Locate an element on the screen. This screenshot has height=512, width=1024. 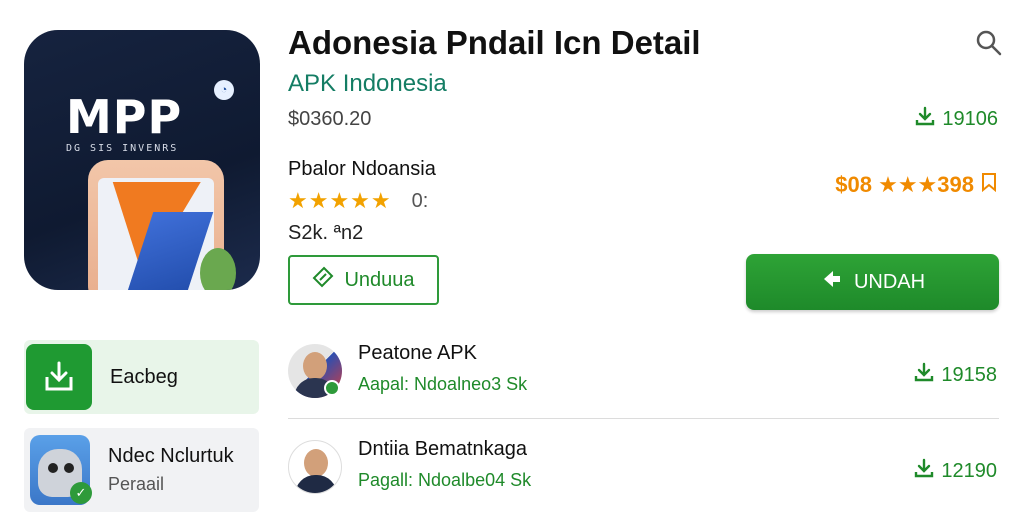
verified-badge-icon is located at coordinates (332, 388).